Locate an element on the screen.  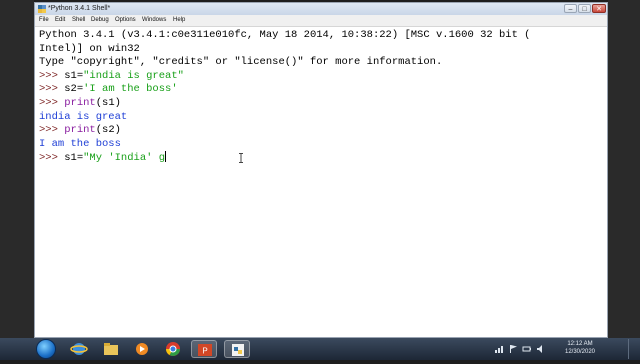
clock-date: 12/30/2020 is located at coordinates (580, 352).